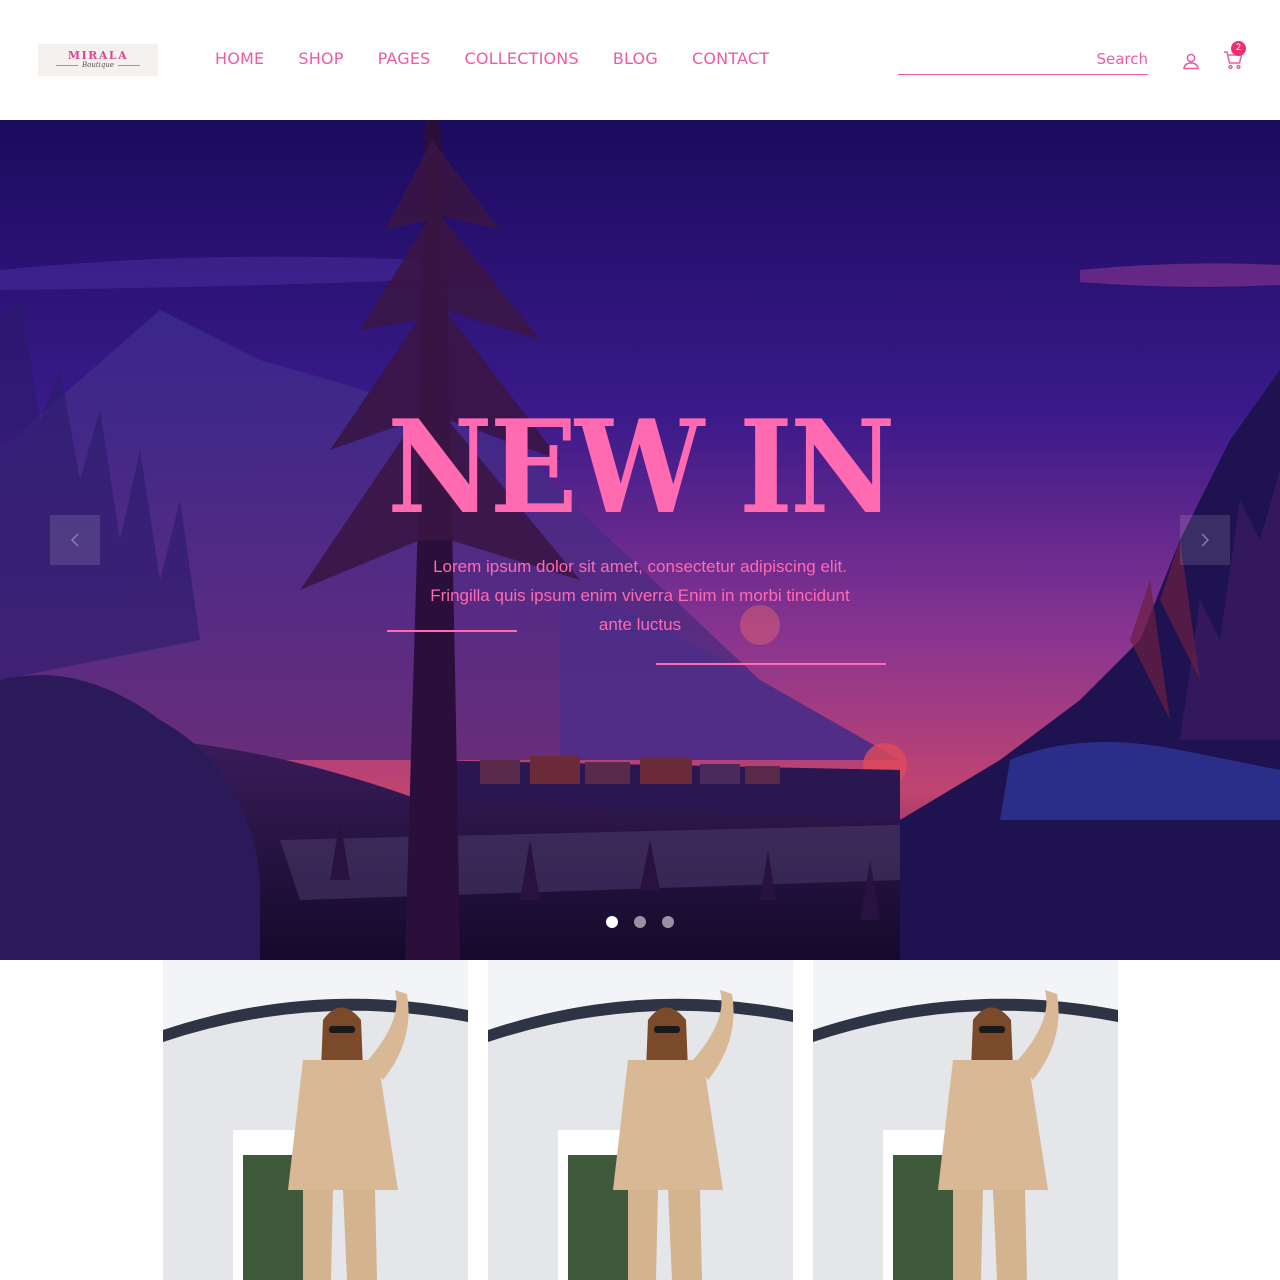  I want to click on search-box, so click(1023, 59).